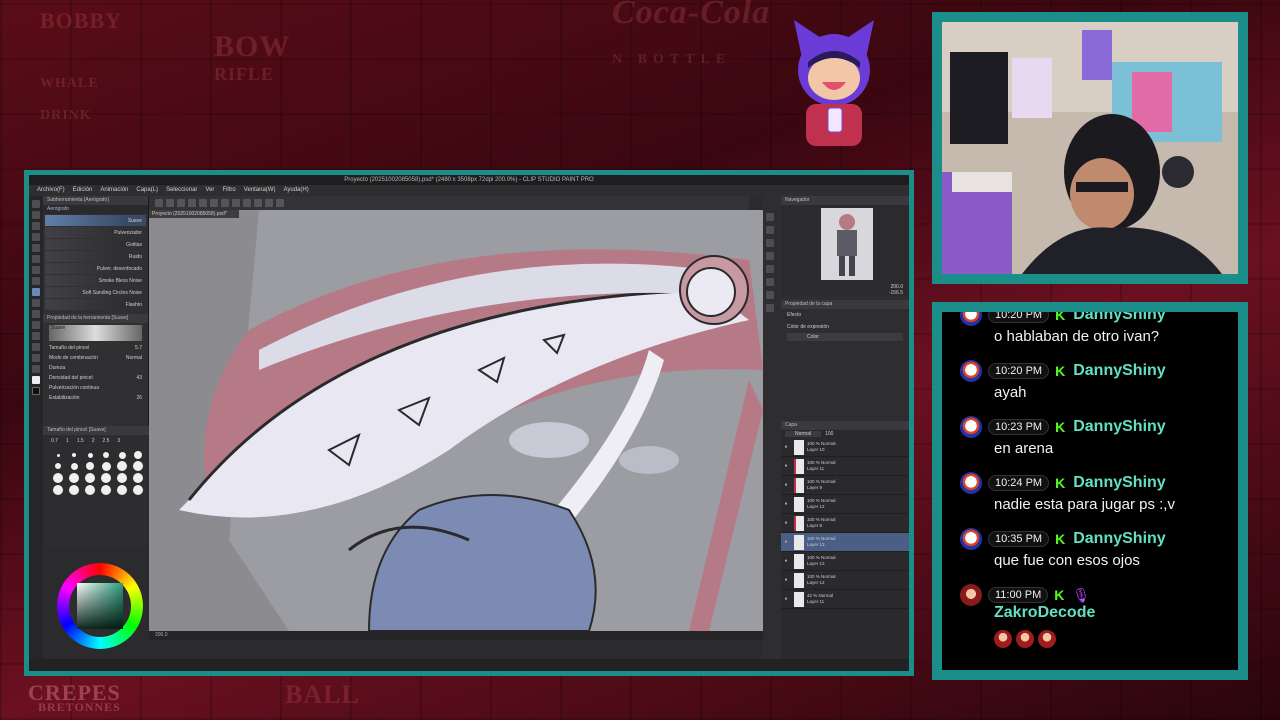 The image size is (1280, 720). What do you see at coordinates (845, 447) in the screenshot?
I see `layer-row: ● 100 % Normal Layer 10` at bounding box center [845, 447].